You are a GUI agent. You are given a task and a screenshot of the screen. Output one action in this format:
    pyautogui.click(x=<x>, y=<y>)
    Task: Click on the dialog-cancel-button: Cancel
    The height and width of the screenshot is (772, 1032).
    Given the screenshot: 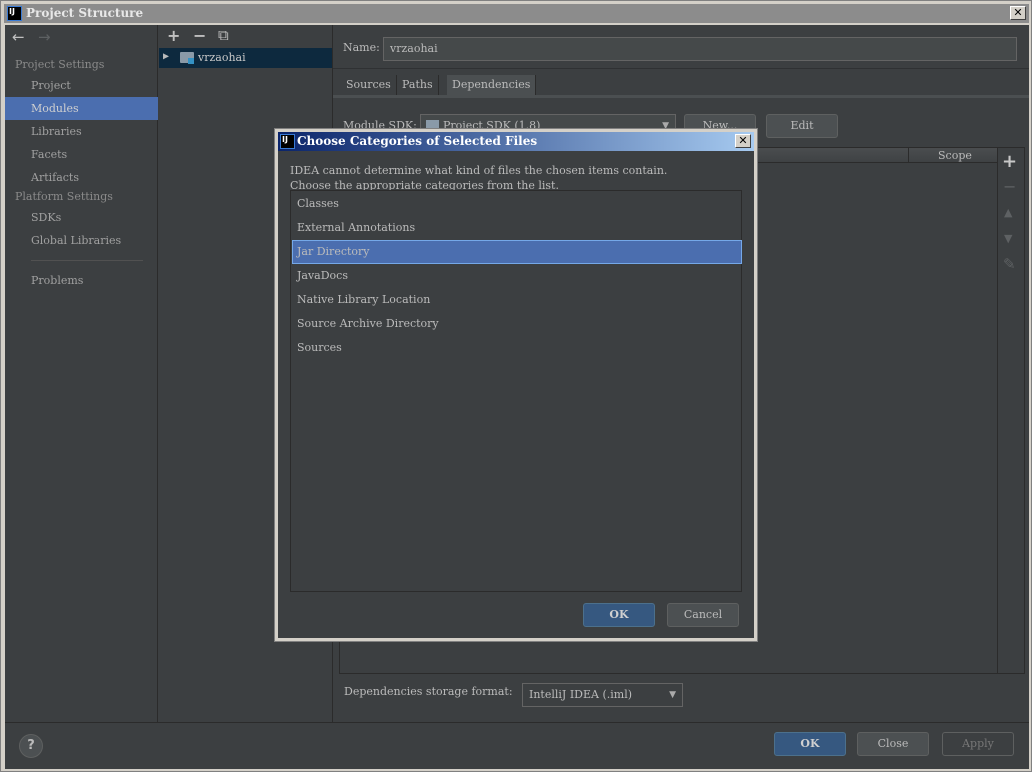 What is the action you would take?
    pyautogui.click(x=703, y=615)
    